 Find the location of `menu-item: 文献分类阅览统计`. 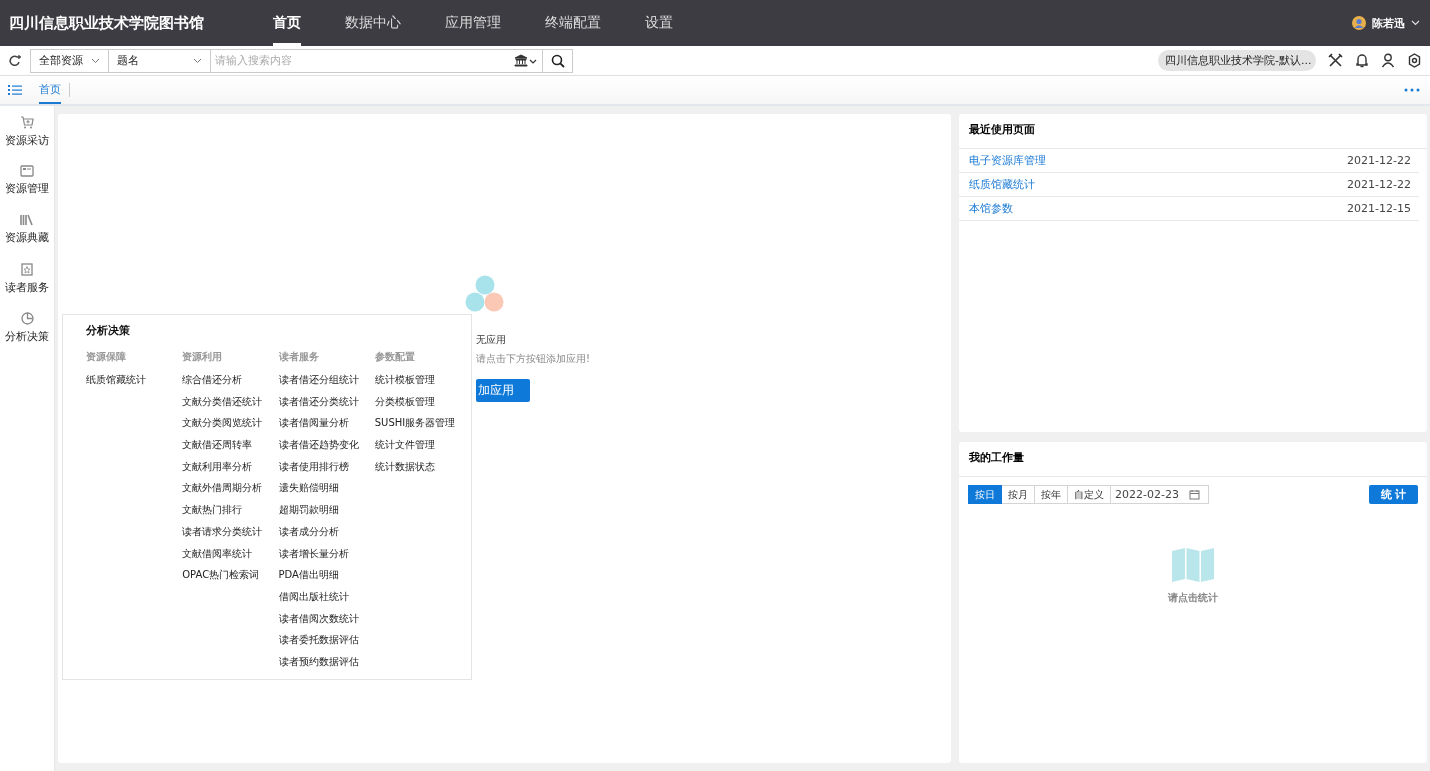

menu-item: 文献分类阅览统计 is located at coordinates (230, 427).